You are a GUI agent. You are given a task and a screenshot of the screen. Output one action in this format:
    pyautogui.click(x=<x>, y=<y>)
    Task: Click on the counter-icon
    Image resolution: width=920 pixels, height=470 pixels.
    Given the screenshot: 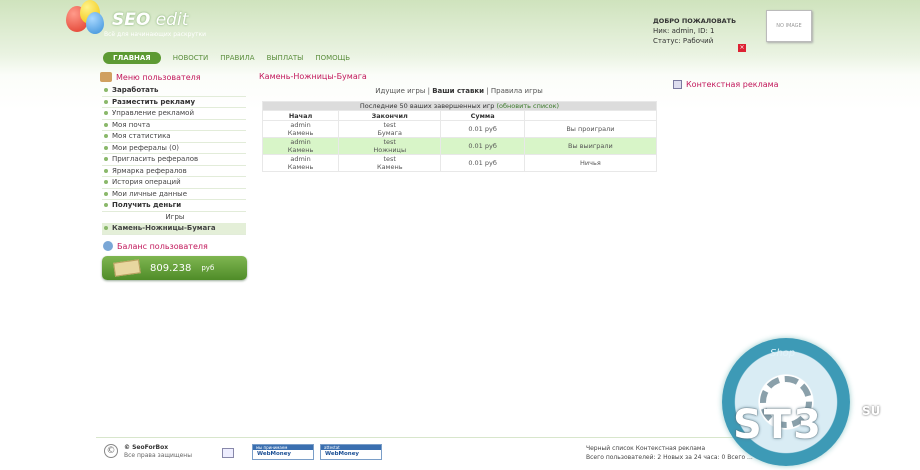 What is the action you would take?
    pyautogui.click(x=228, y=453)
    